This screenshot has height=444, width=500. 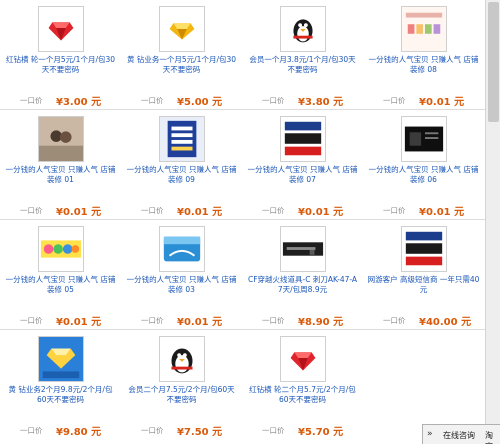 I want to click on product-title: 一分钱的人气宝贝 只赚人气 店铺装修 05, so click(x=60, y=288).